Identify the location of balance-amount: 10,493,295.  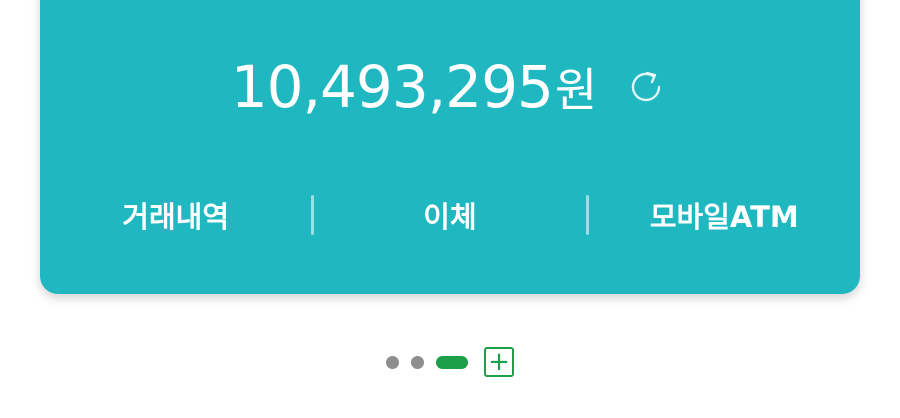
(392, 87).